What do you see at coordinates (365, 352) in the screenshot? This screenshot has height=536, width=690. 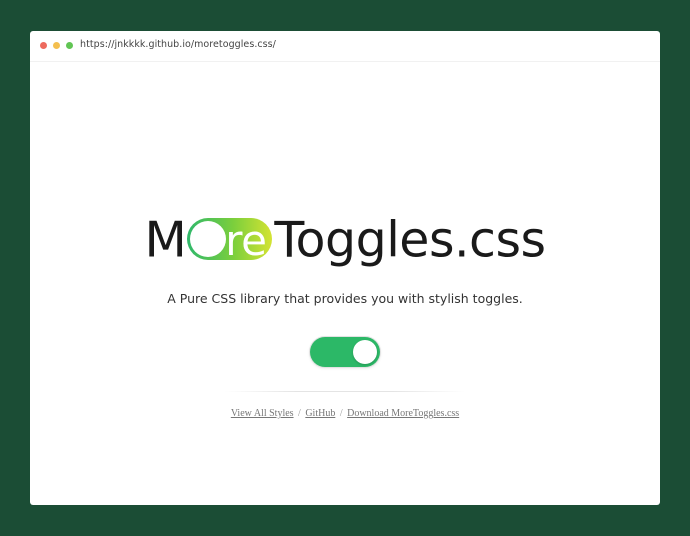 I see `toggle-knob` at bounding box center [365, 352].